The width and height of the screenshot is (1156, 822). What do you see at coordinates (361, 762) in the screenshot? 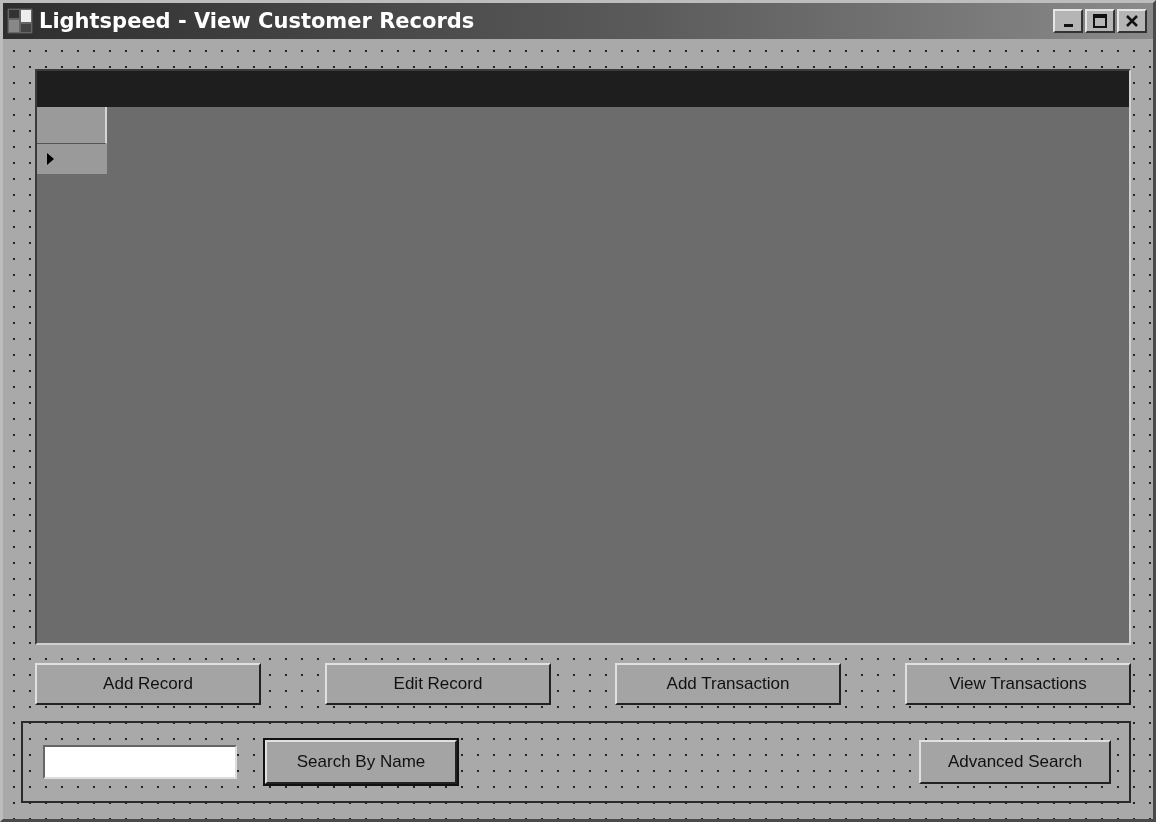
I see `search-button: Search By Name` at bounding box center [361, 762].